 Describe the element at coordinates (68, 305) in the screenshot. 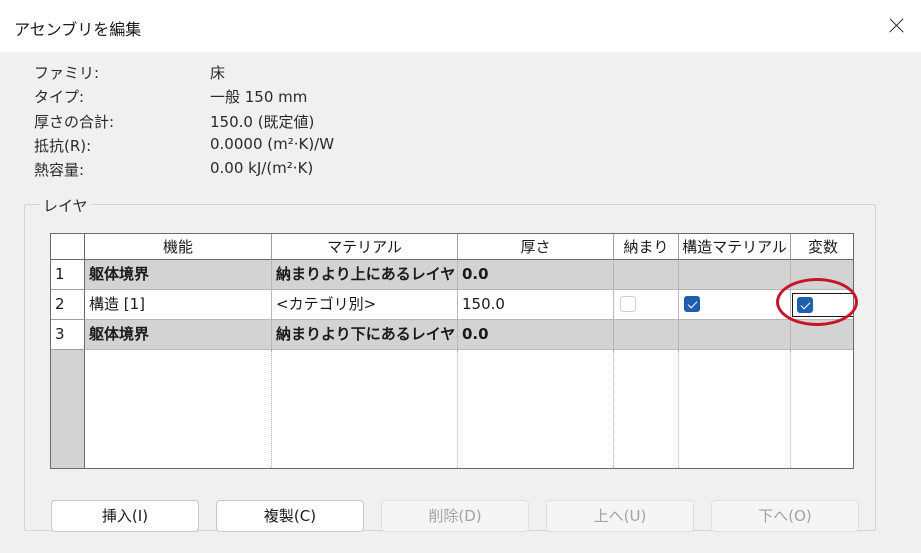

I see `row-number: 2` at that location.